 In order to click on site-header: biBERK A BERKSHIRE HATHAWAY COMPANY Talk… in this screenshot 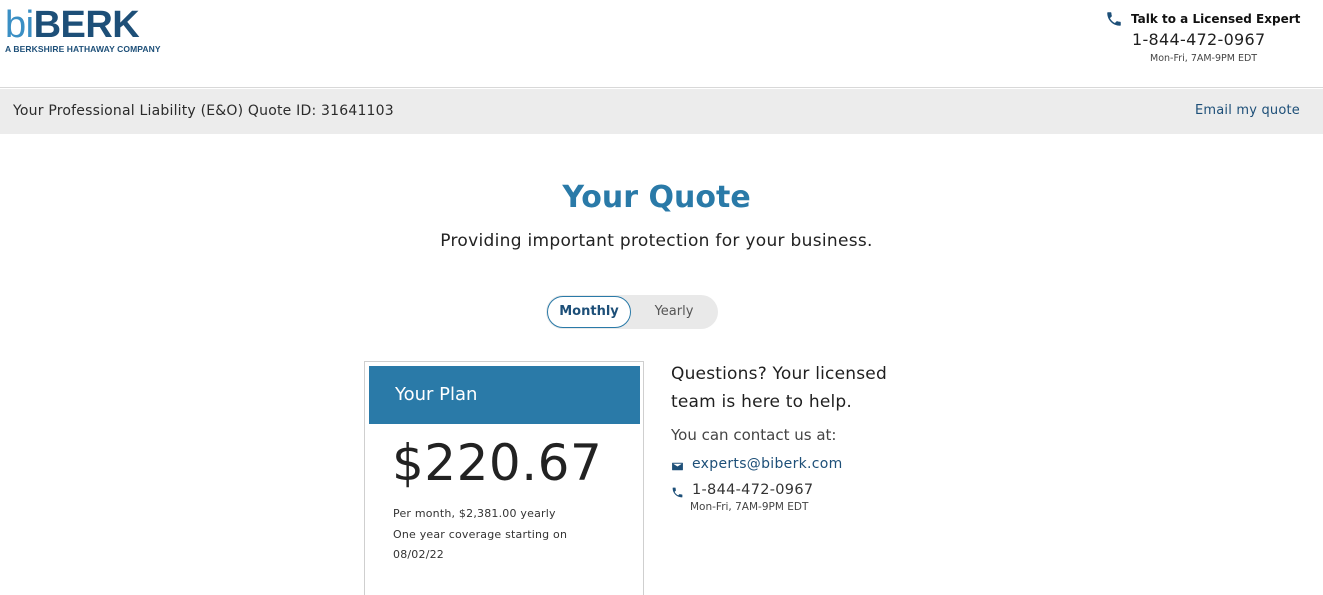, I will do `click(661, 44)`.